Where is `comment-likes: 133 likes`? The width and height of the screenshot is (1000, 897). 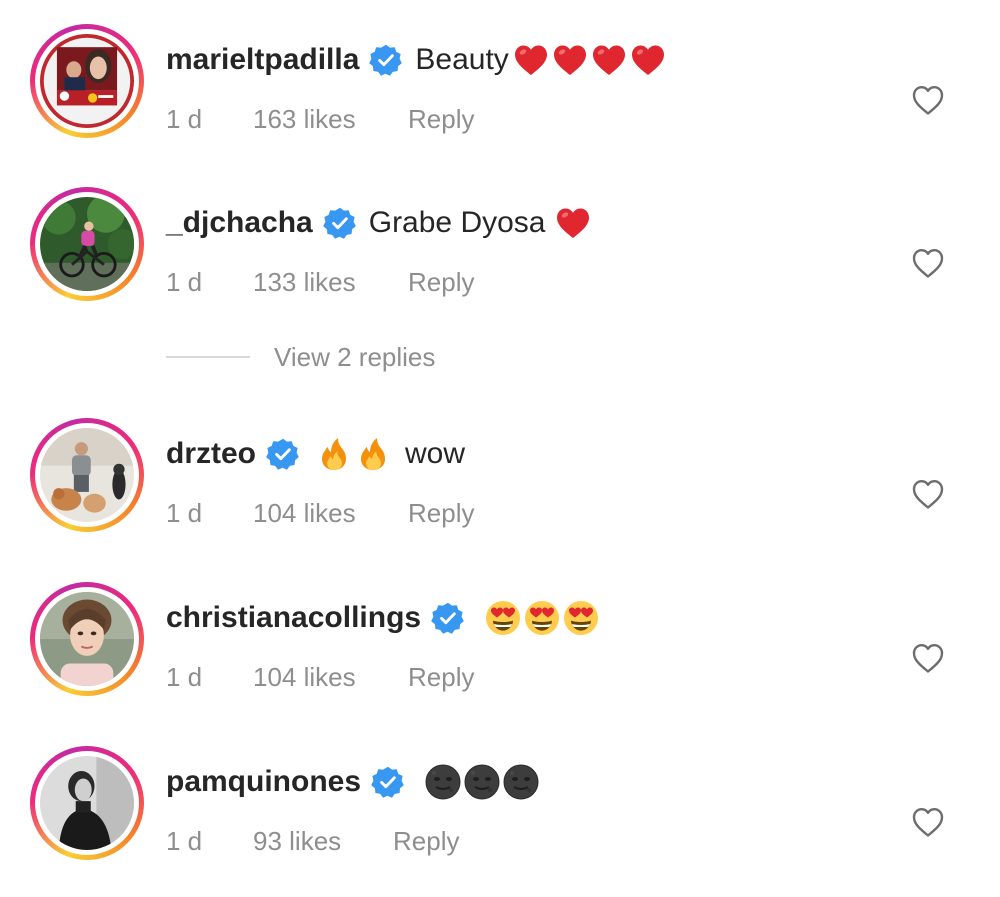 comment-likes: 133 likes is located at coordinates (304, 282).